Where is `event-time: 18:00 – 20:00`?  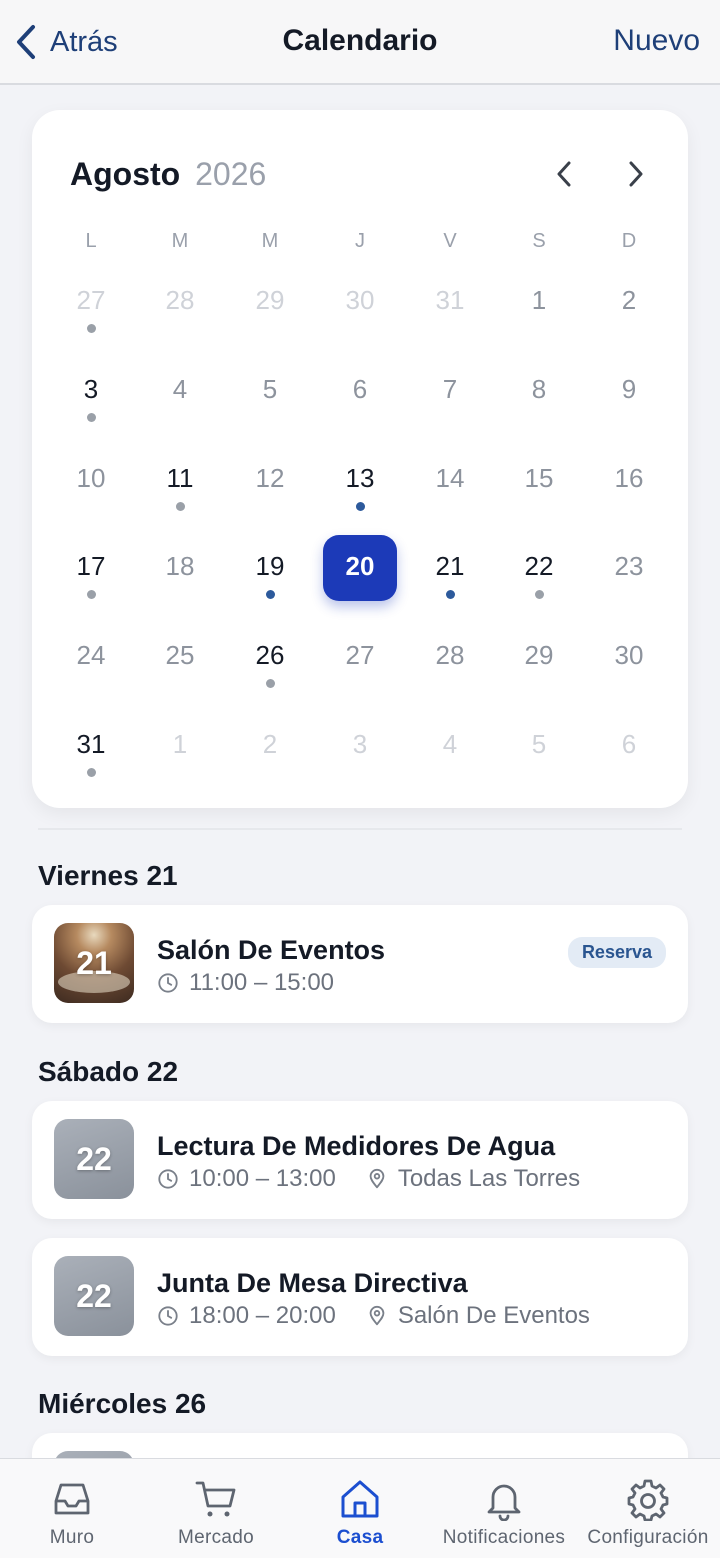 event-time: 18:00 – 20:00 is located at coordinates (262, 1315).